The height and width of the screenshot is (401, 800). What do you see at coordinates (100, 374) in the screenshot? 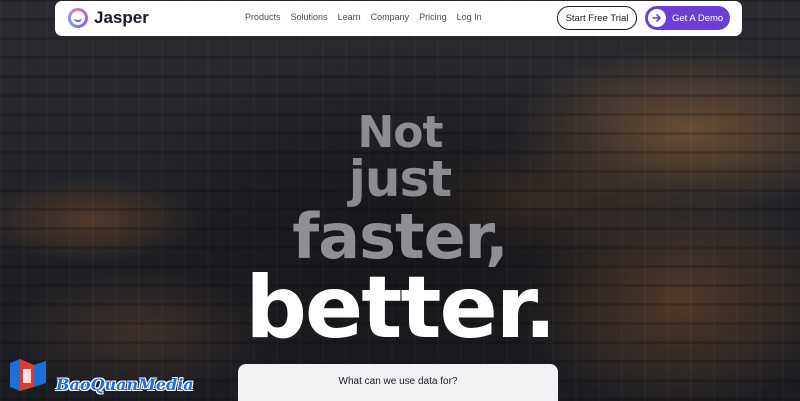
I see `watermark: BaoQuanMedia` at bounding box center [100, 374].